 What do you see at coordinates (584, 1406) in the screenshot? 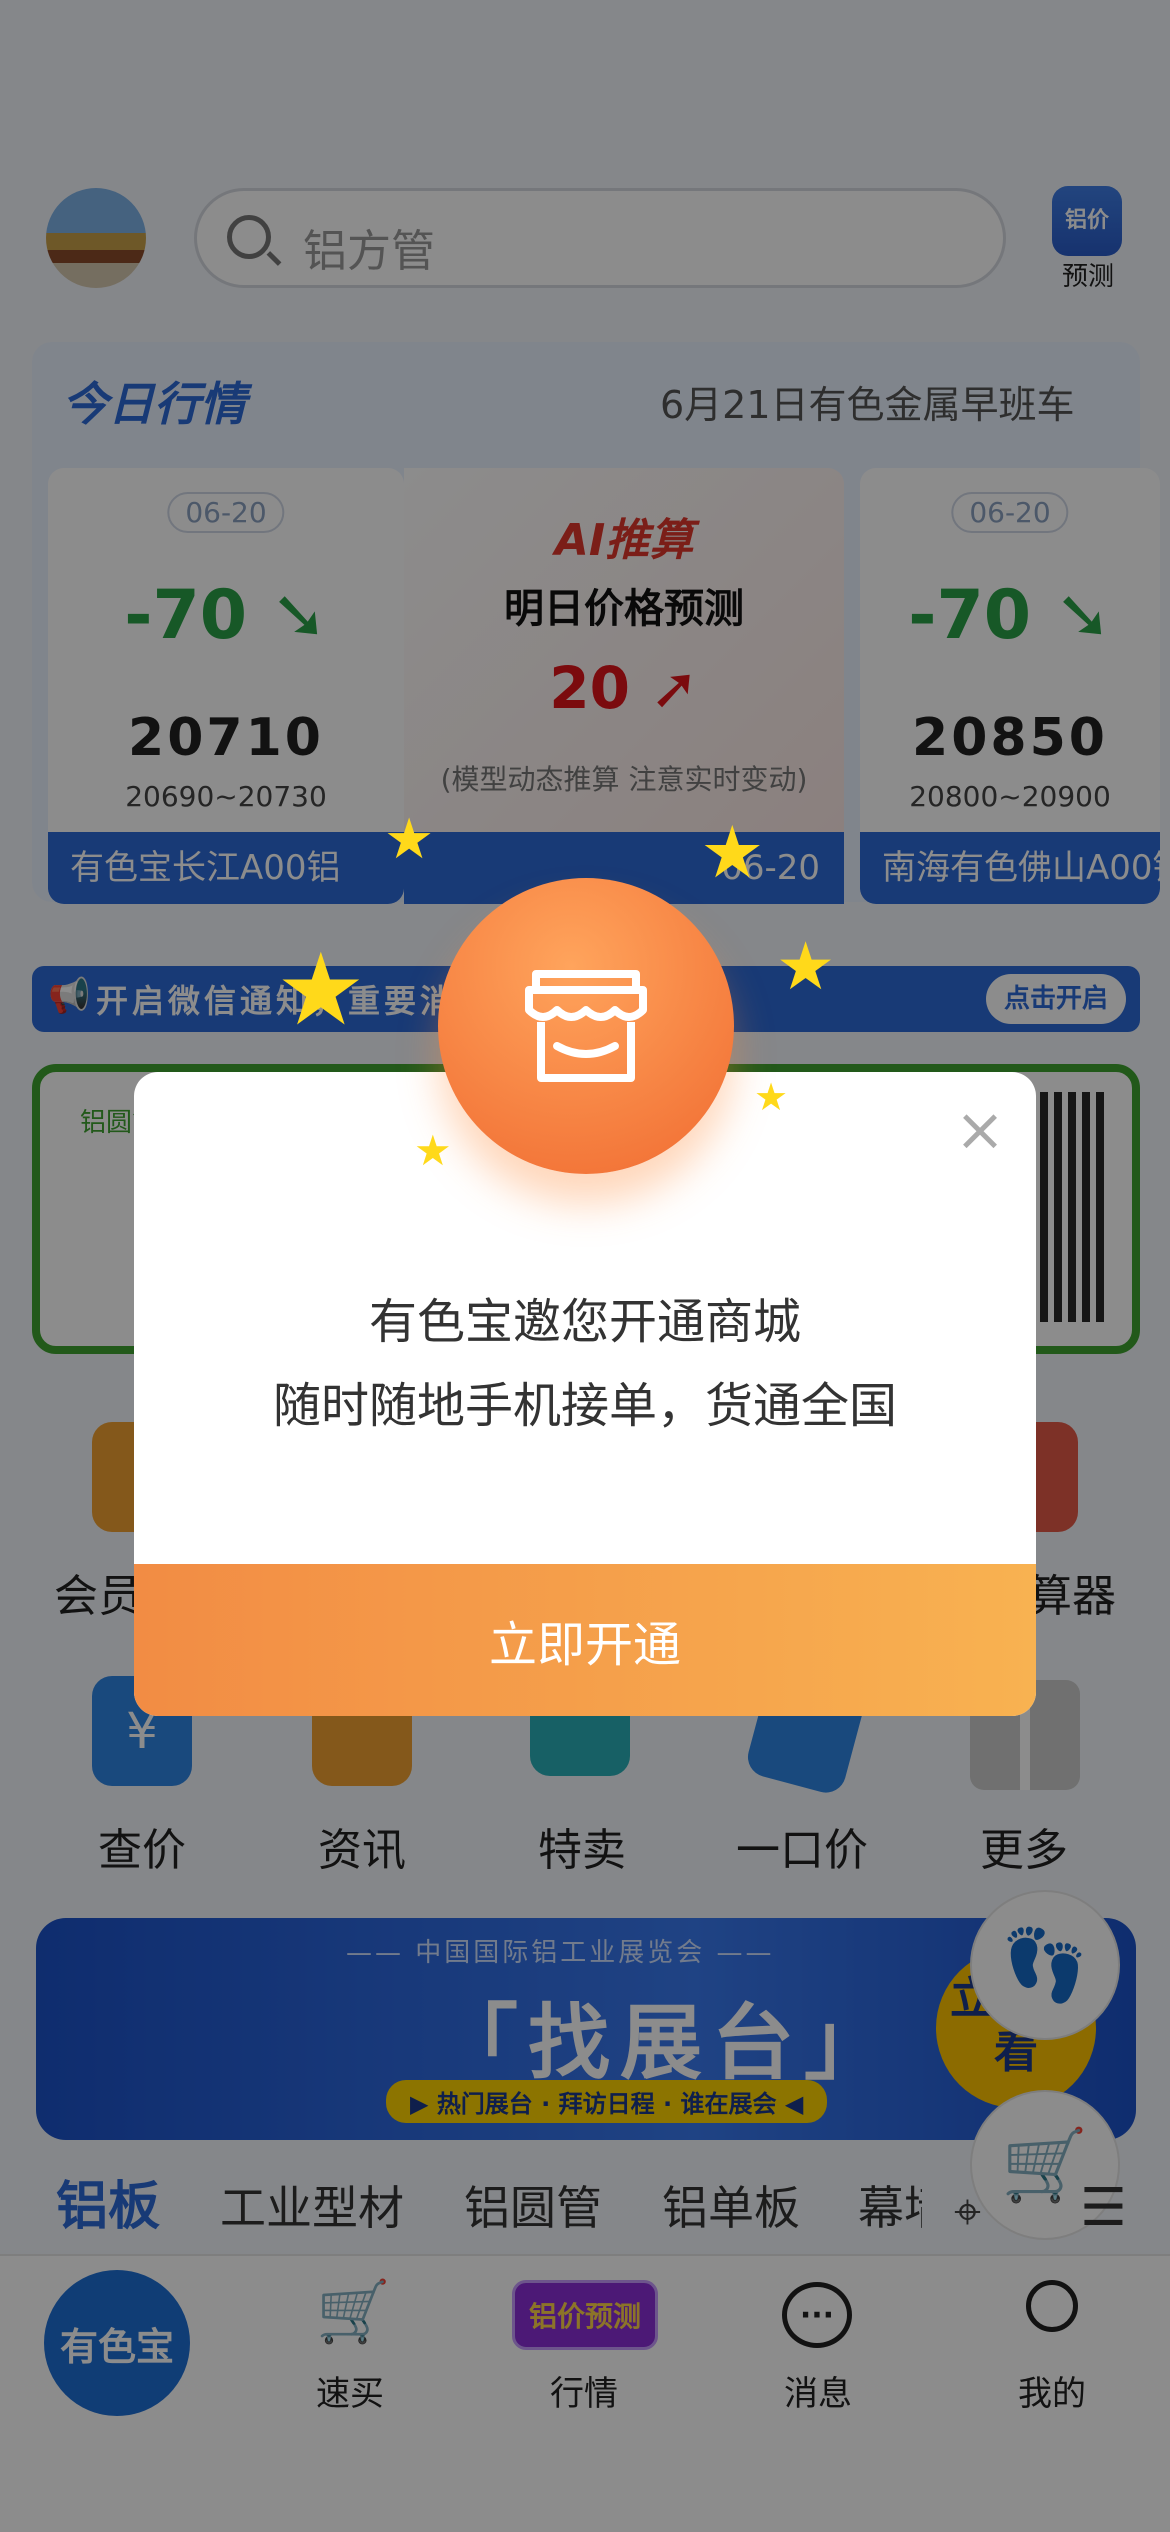
I see `modal-line2: 随时随地手机接单，货通全国` at bounding box center [584, 1406].